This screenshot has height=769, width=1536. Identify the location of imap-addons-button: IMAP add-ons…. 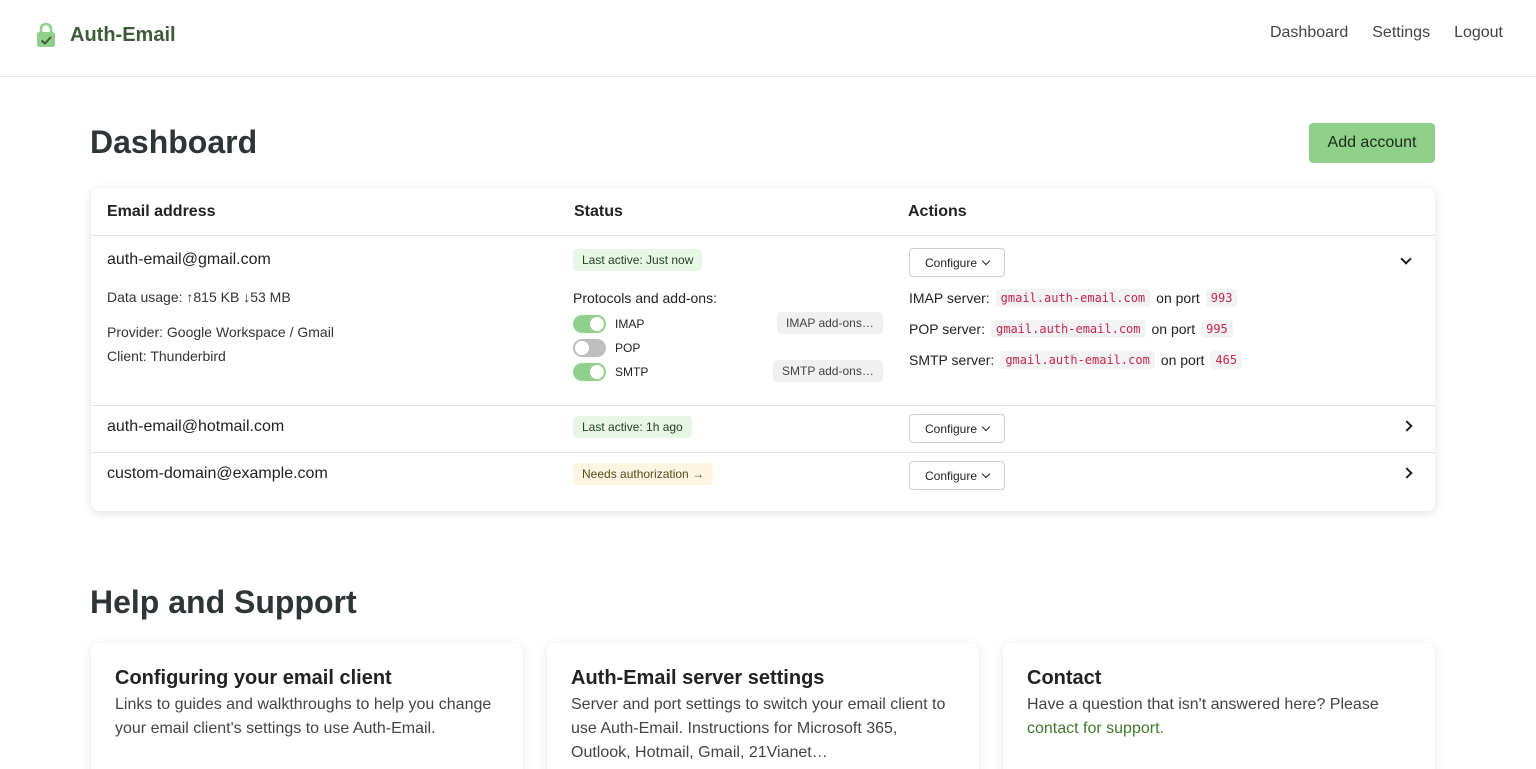
(830, 323).